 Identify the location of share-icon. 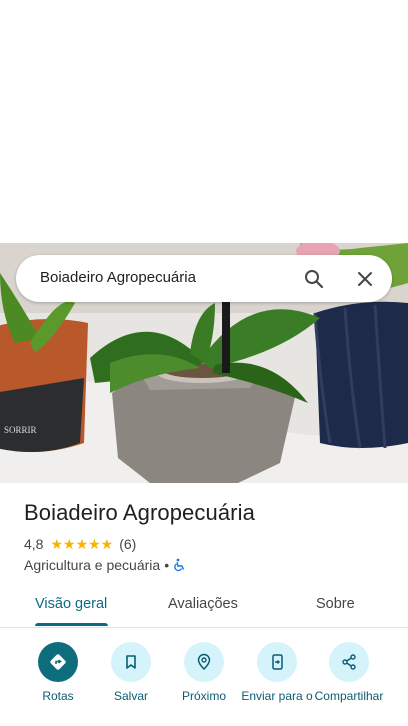
(349, 662).